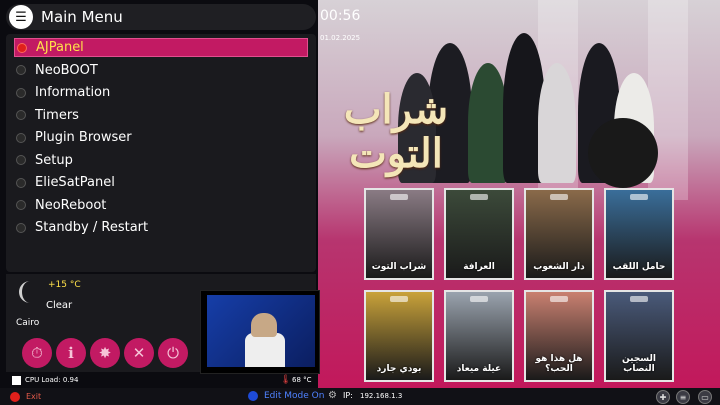 The height and width of the screenshot is (405, 720). Describe the element at coordinates (82, 17) in the screenshot. I see `page-title: Main Menu` at that location.